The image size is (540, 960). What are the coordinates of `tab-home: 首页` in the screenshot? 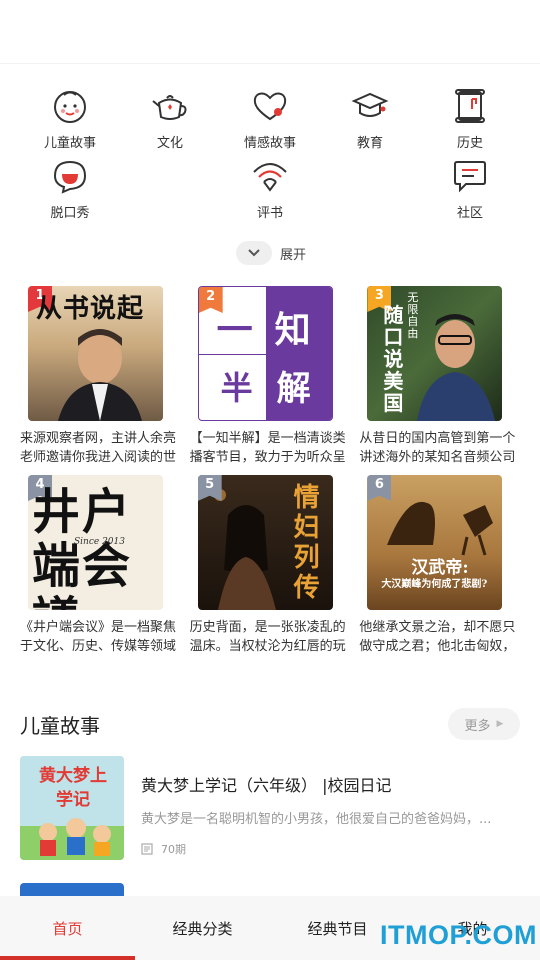 It's located at (67, 928).